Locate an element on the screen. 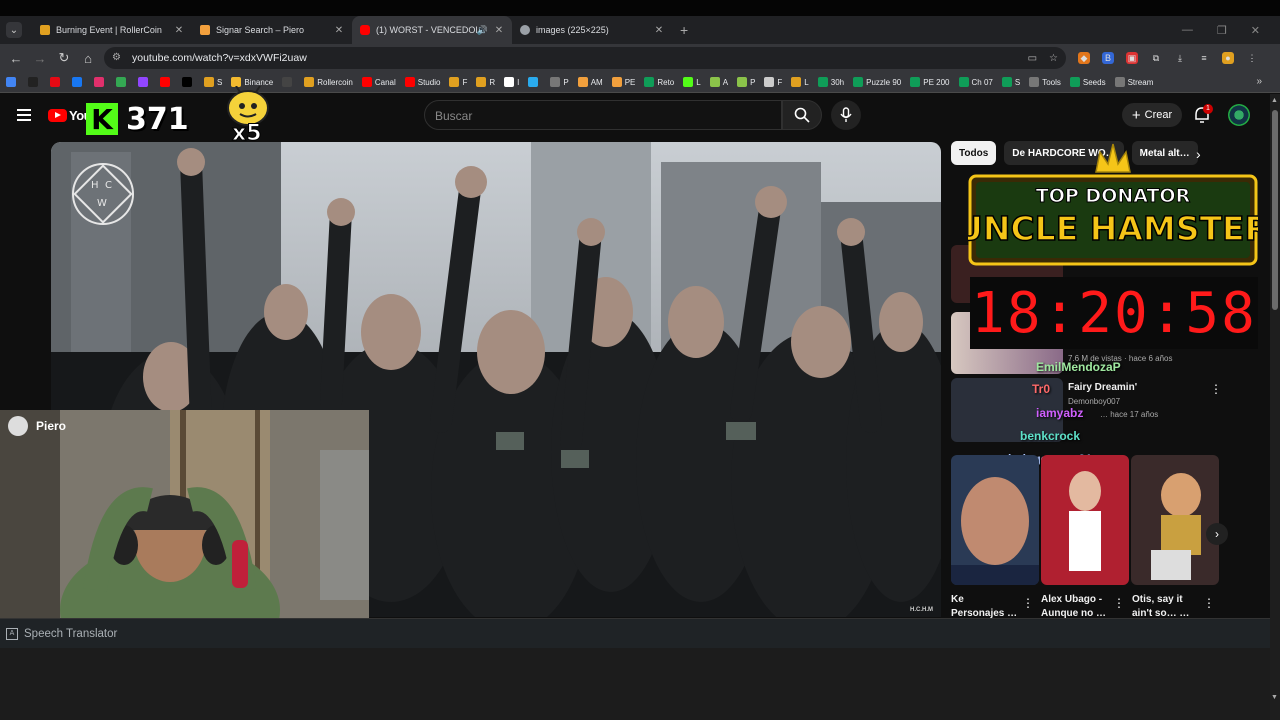 The width and height of the screenshot is (1280, 720). scroll-down-icon: ▼ is located at coordinates (1274, 697).